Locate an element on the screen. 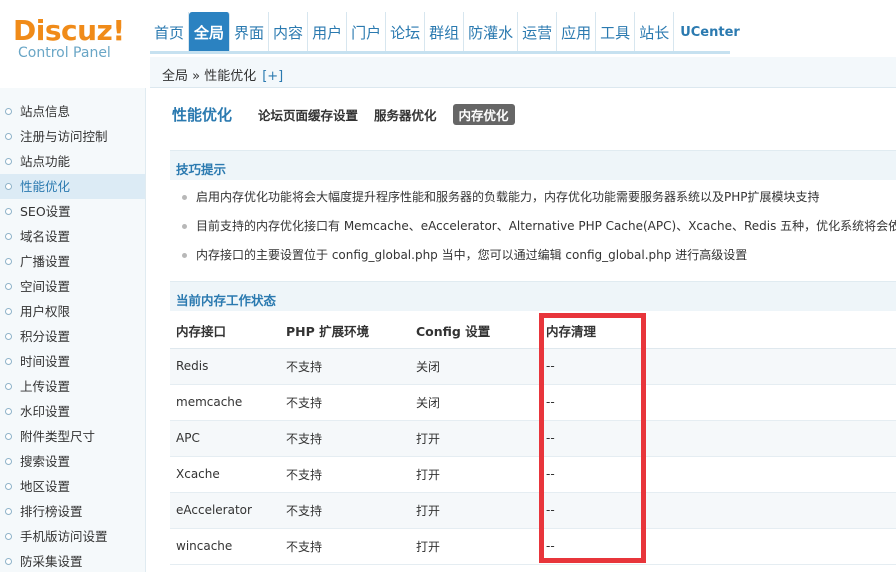 This screenshot has width=896, height=572. sidebar-item: 搜索设置 is located at coordinates (72, 461).